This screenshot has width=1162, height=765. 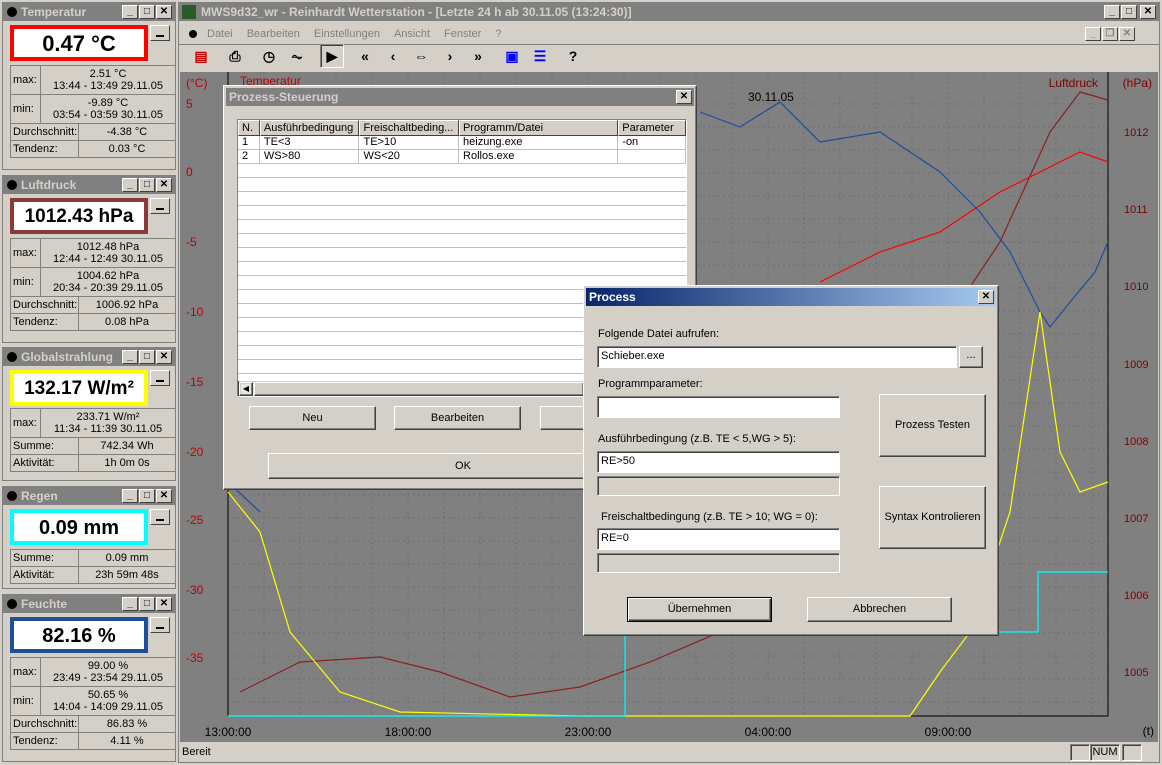 What do you see at coordinates (235, 56) in the screenshot?
I see `print-icon: ⎙` at bounding box center [235, 56].